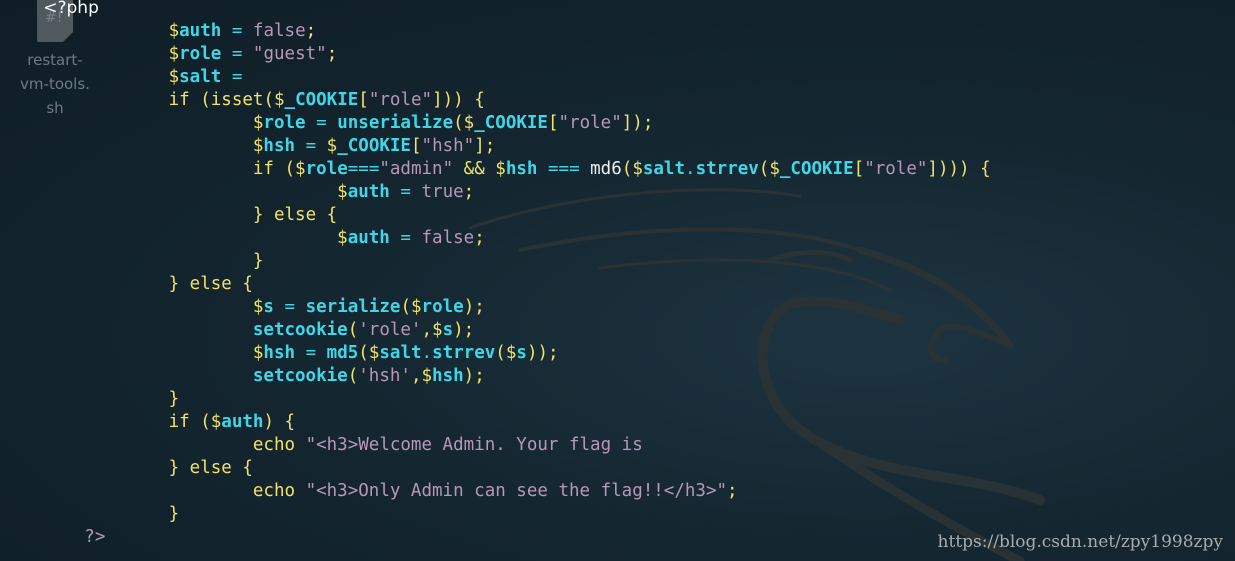  I want to click on code-line: setcookie('hsh',$hsh);, so click(368, 376).